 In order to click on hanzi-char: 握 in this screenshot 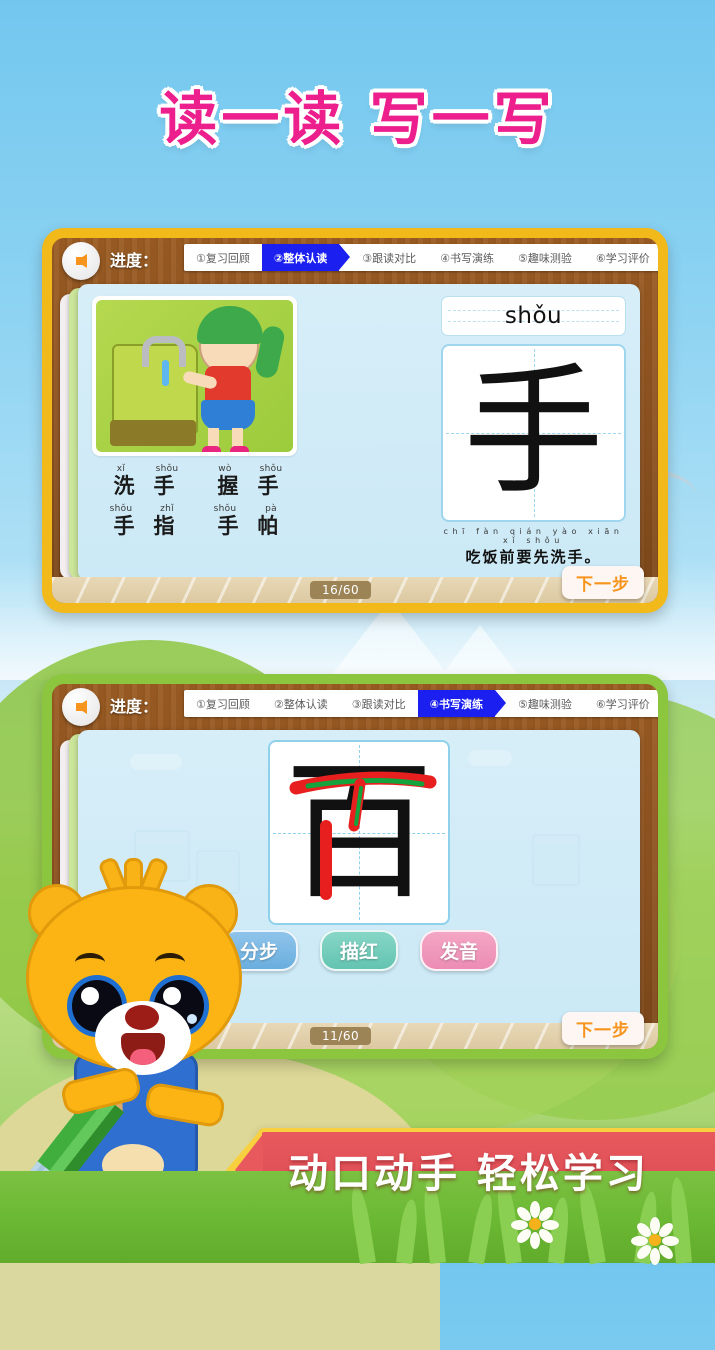, I will do `click(228, 486)`.